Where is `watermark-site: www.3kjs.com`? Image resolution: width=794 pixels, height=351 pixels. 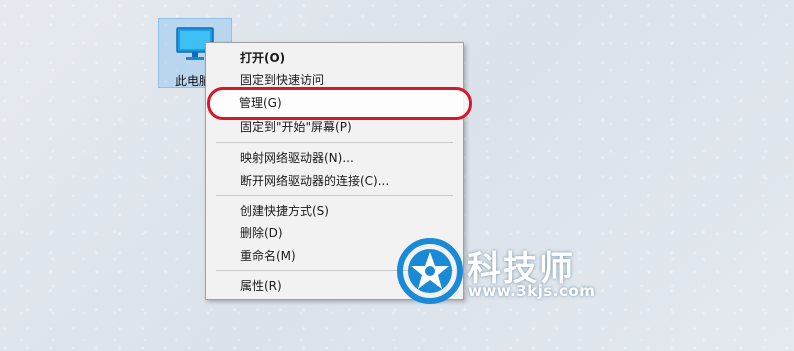
watermark-site: www.3kjs.com is located at coordinates (532, 291).